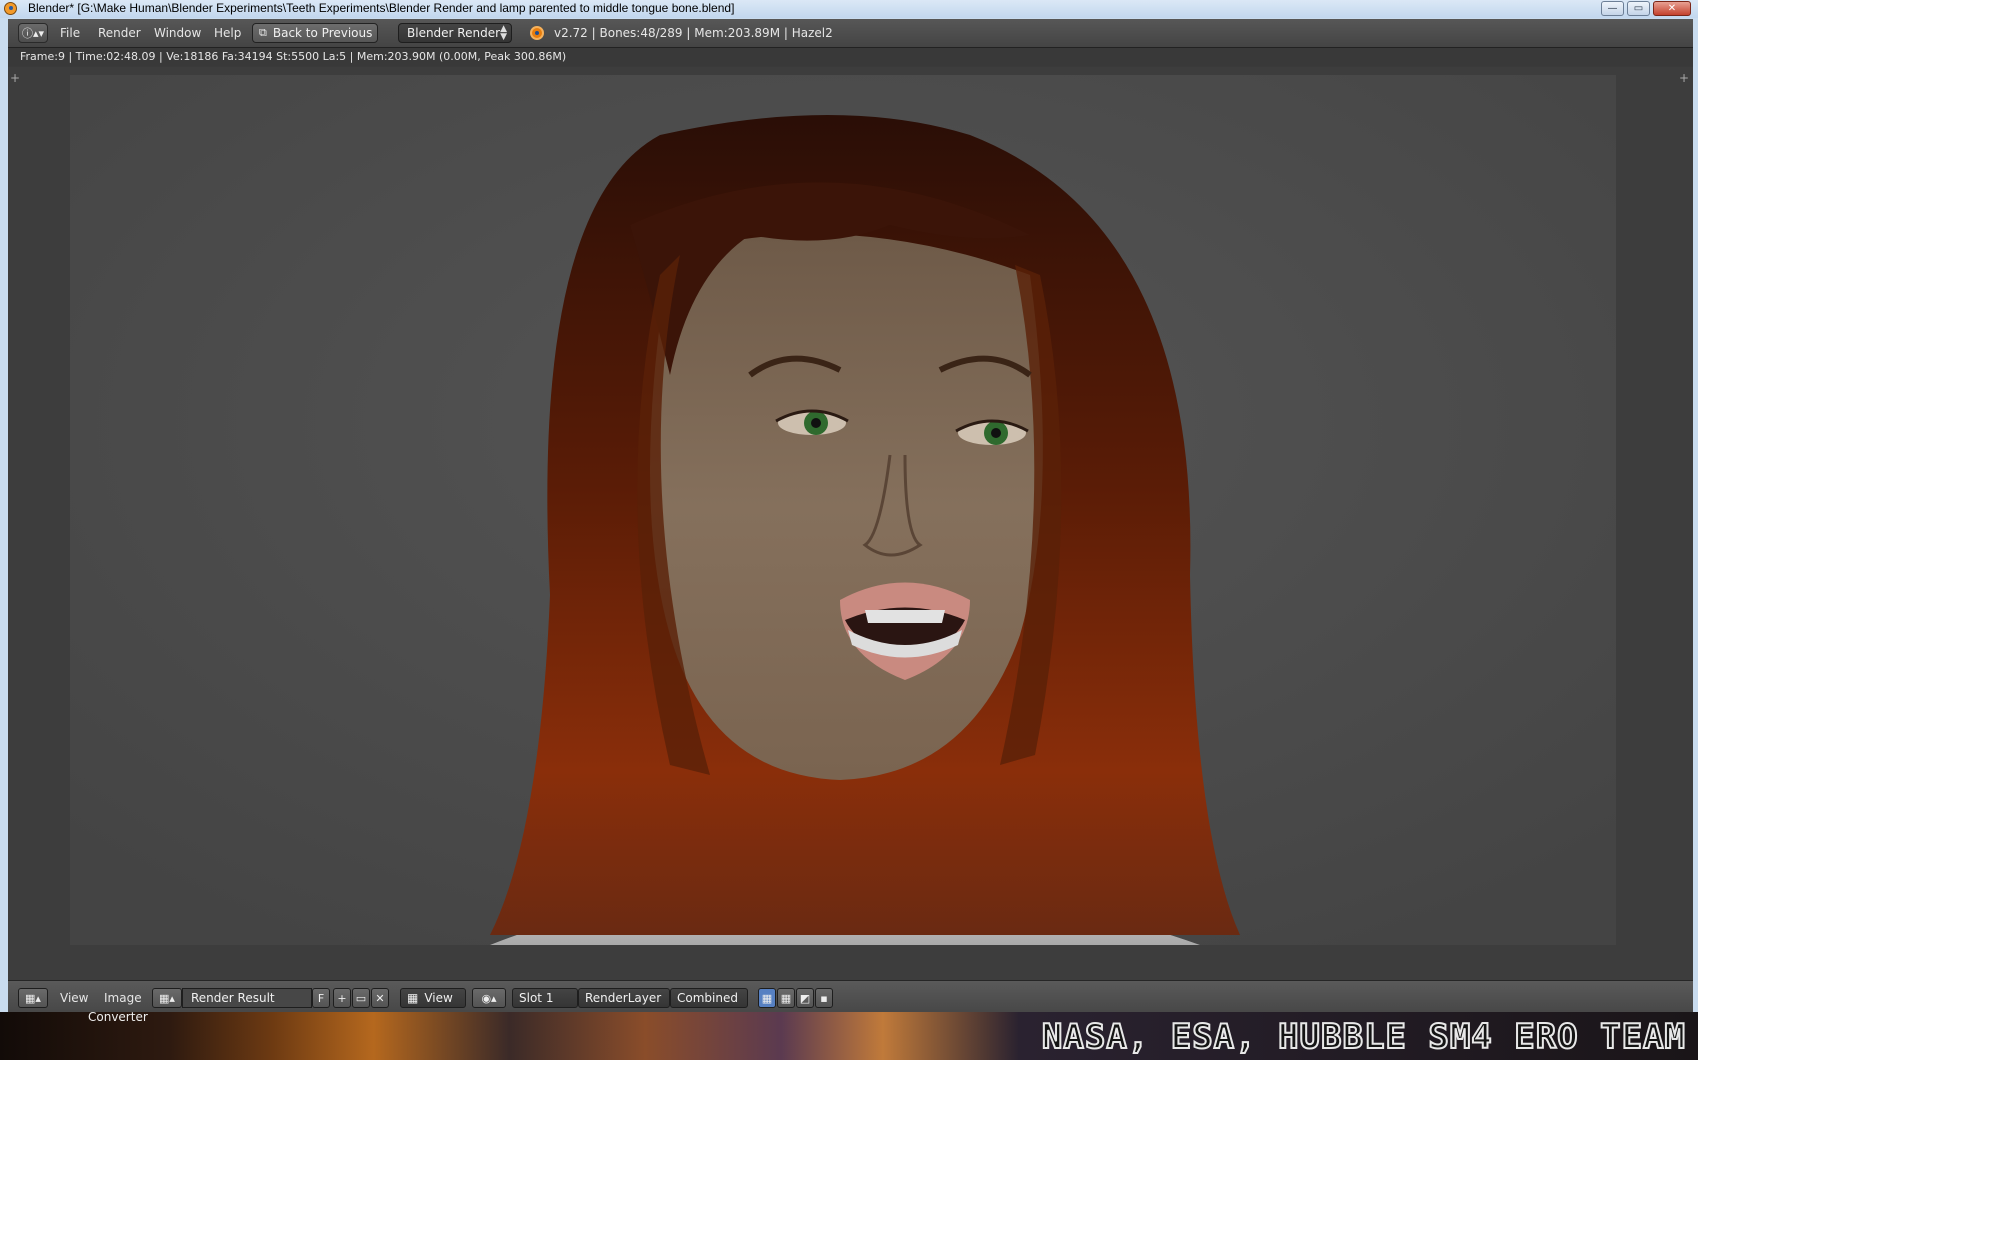  I want to click on render-layer-dropdown: RenderLayer, so click(624, 998).